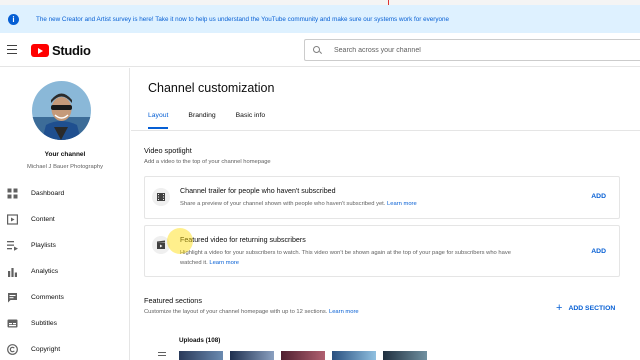 Image resolution: width=640 pixels, height=360 pixels. I want to click on nav-comments: Comments, so click(65, 297).